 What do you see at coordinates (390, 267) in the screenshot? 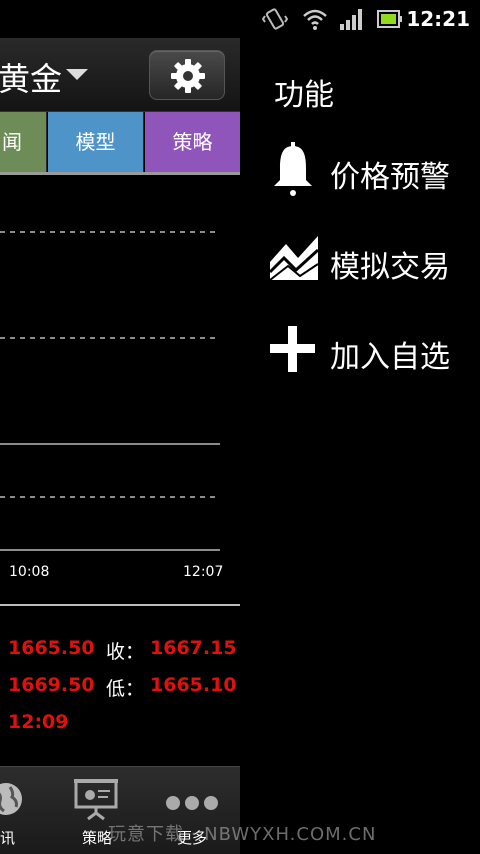
I see `menu-label-simulated-trading: 模拟交易` at bounding box center [390, 267].